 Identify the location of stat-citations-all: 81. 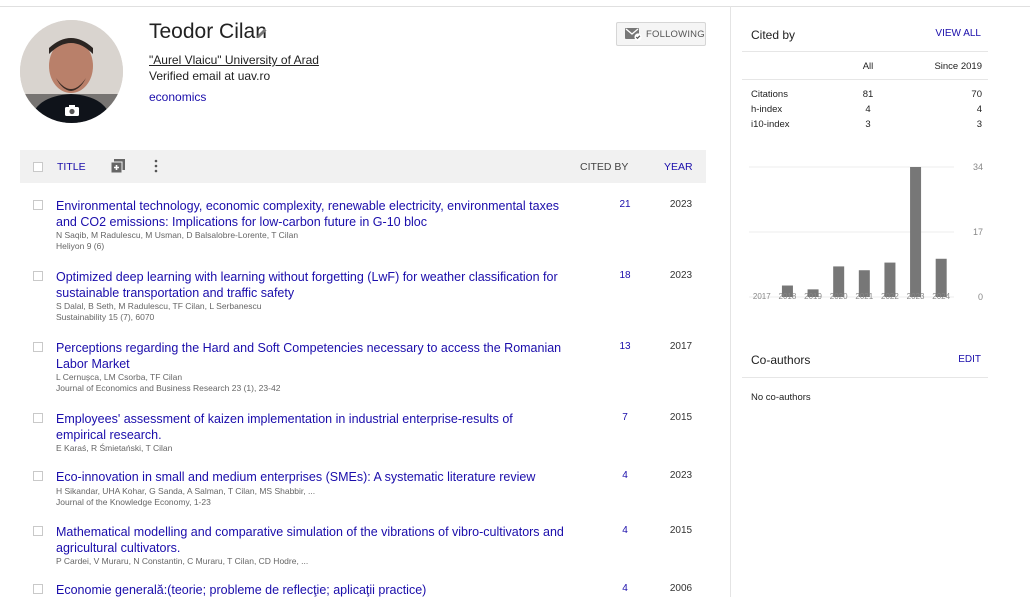
(868, 94).